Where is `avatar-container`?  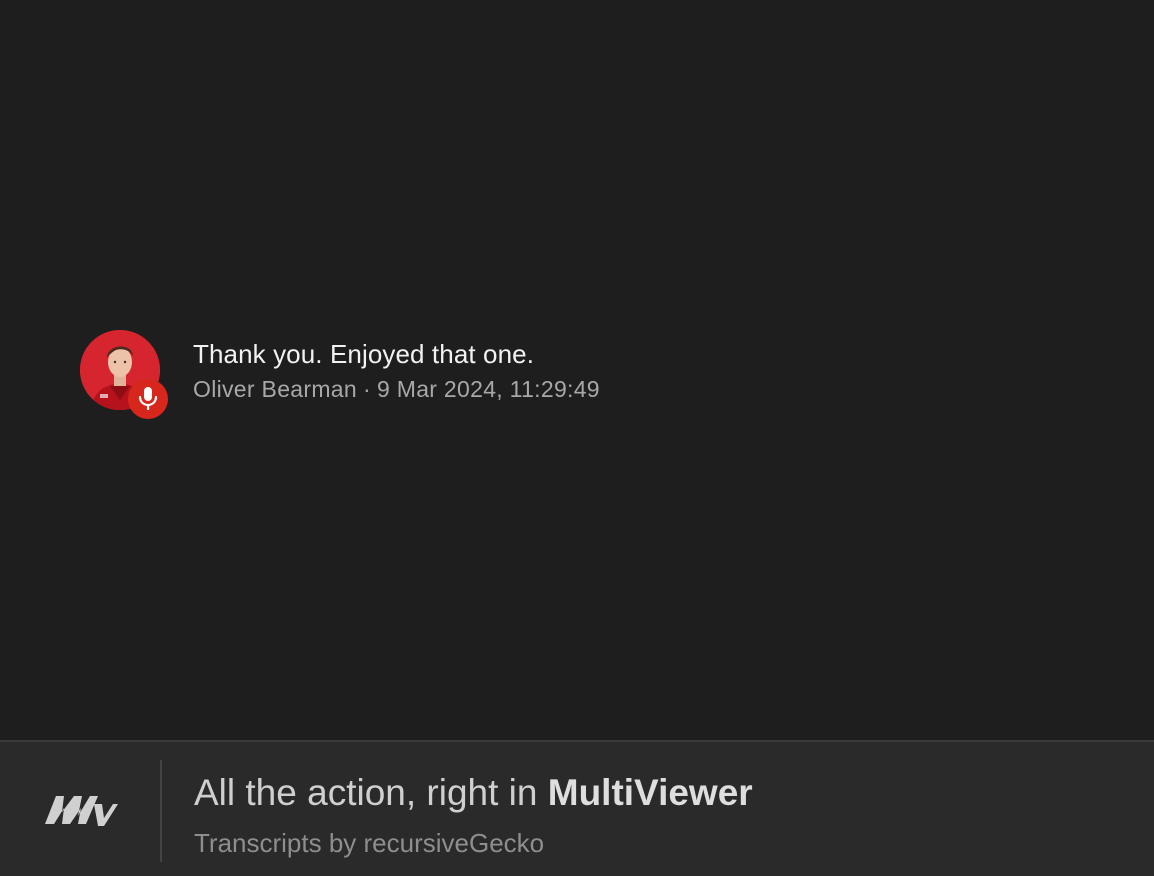
avatar-container is located at coordinates (124, 374).